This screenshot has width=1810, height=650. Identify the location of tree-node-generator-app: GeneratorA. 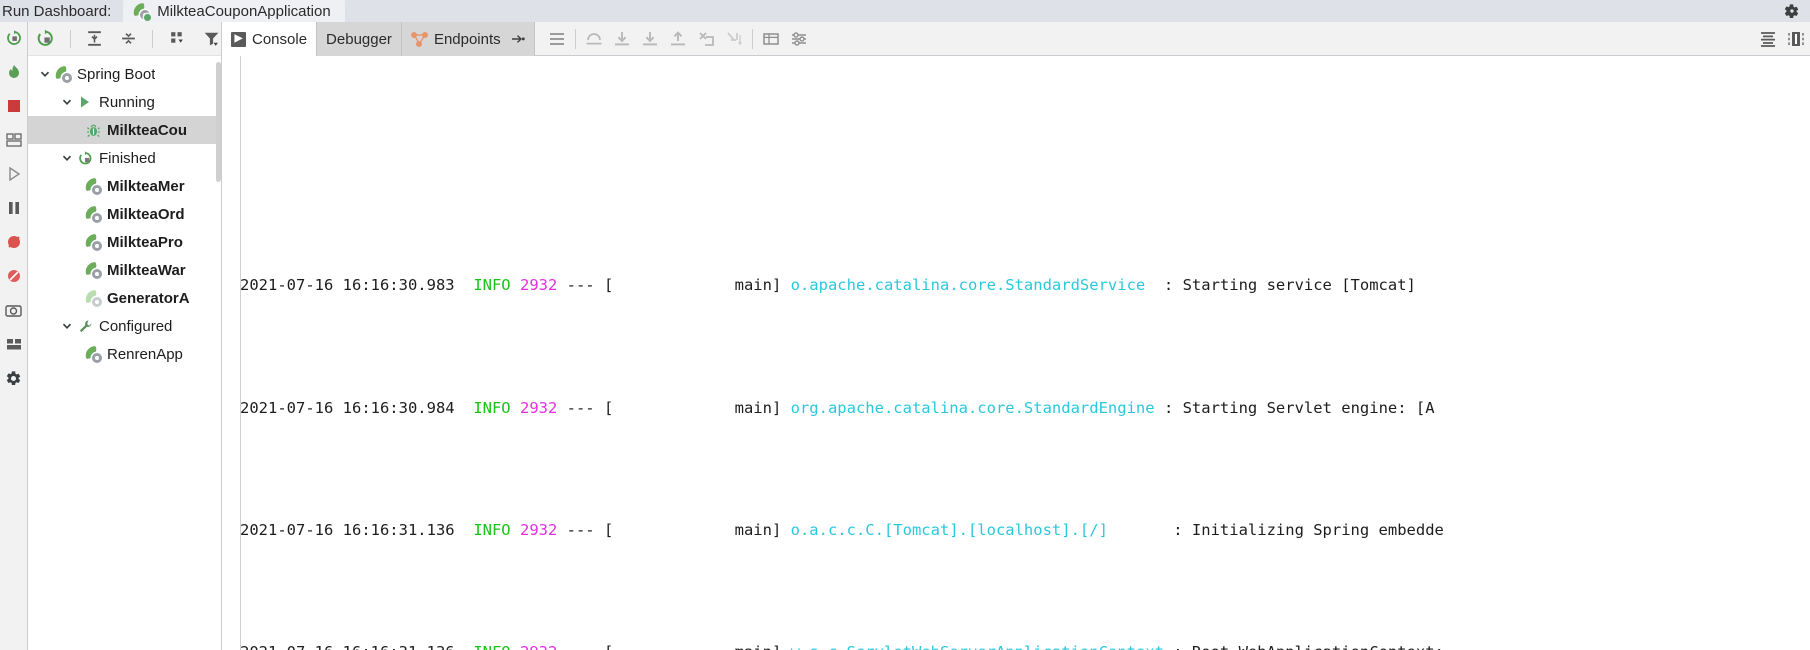
(124, 298).